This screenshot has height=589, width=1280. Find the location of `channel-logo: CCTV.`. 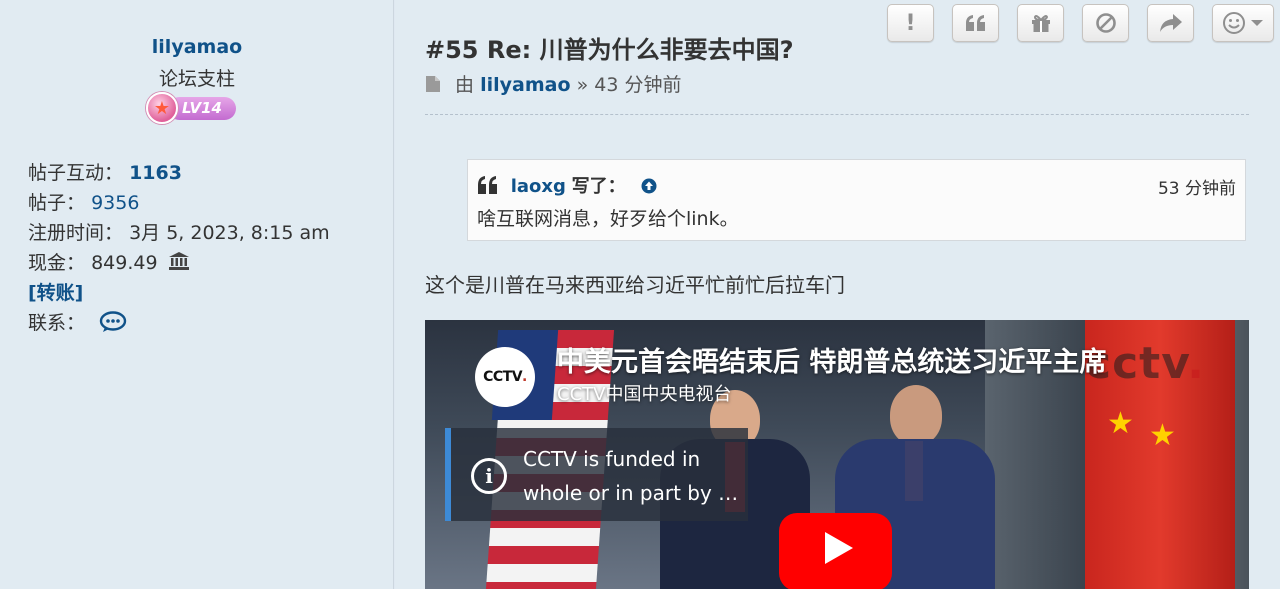

channel-logo: CCTV. is located at coordinates (505, 377).